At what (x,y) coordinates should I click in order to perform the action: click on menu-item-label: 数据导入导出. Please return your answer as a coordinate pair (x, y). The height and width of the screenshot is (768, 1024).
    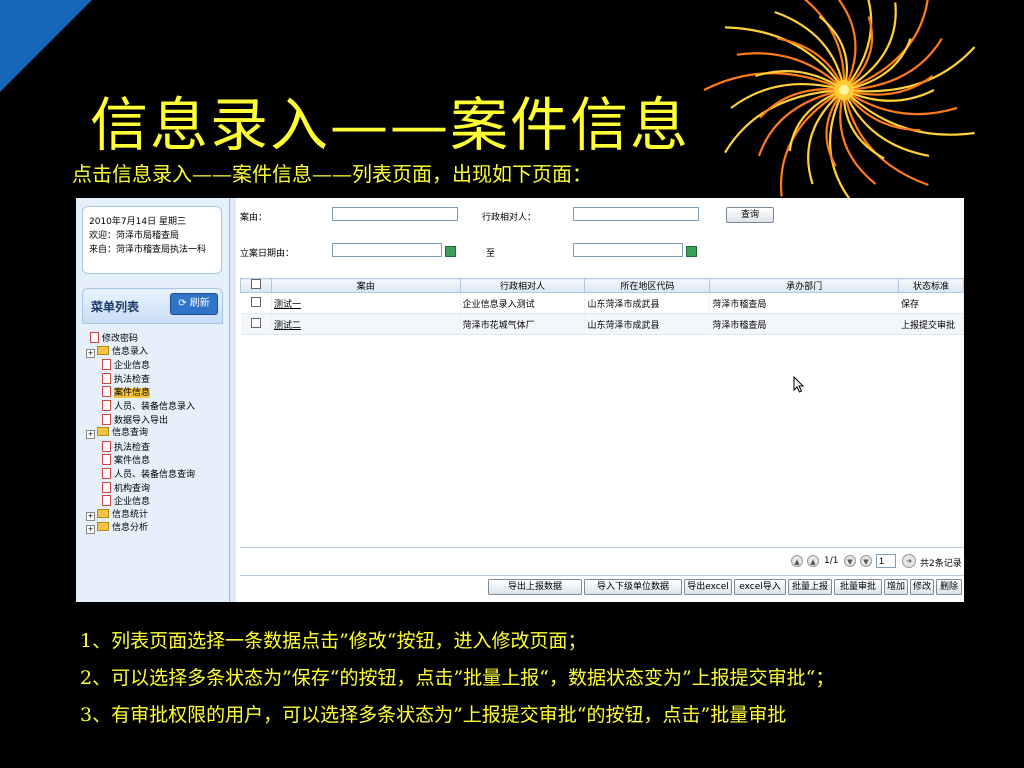
    Looking at the image, I should click on (141, 420).